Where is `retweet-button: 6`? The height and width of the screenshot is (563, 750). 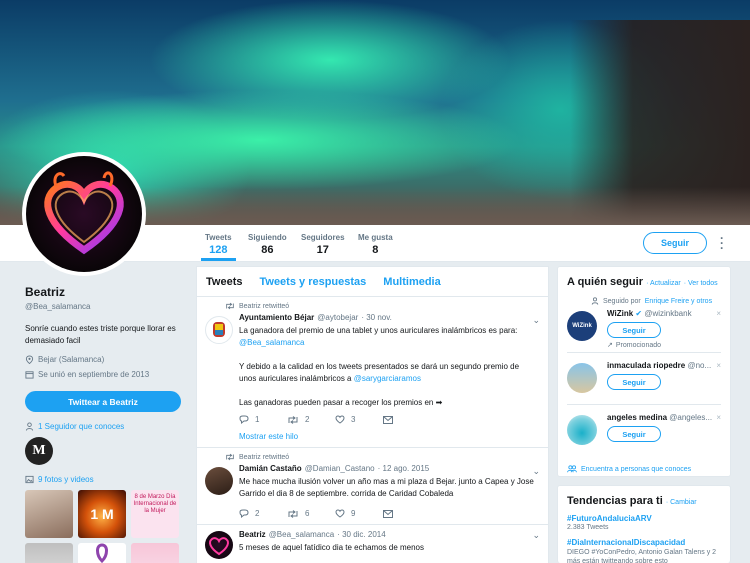
retweet-button: 6 is located at coordinates (311, 513).